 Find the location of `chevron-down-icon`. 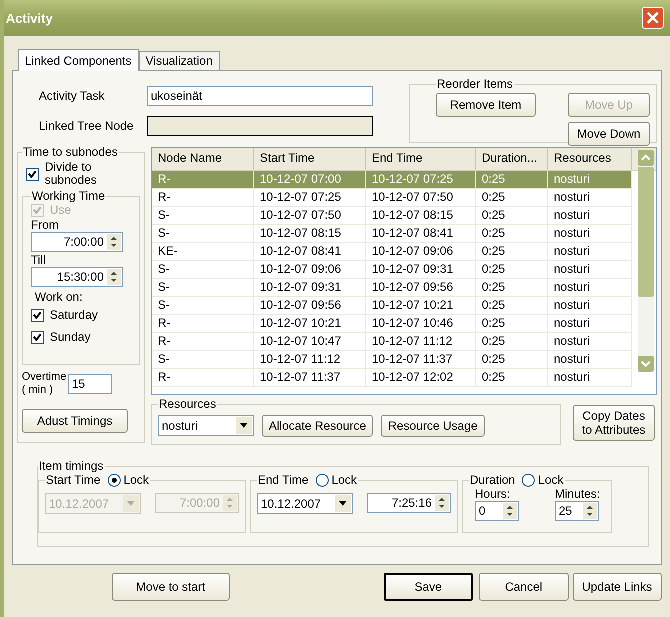

chevron-down-icon is located at coordinates (646, 364).